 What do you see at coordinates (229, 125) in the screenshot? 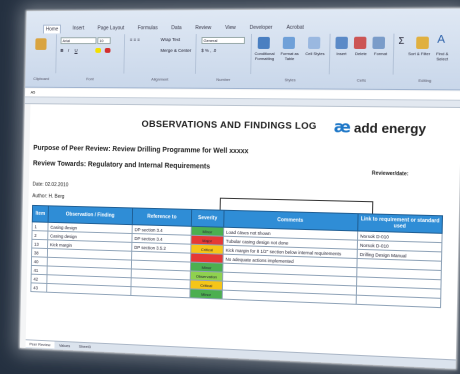
I see `log-title: OBSERVATIONS AND FINDINGS LOG` at bounding box center [229, 125].